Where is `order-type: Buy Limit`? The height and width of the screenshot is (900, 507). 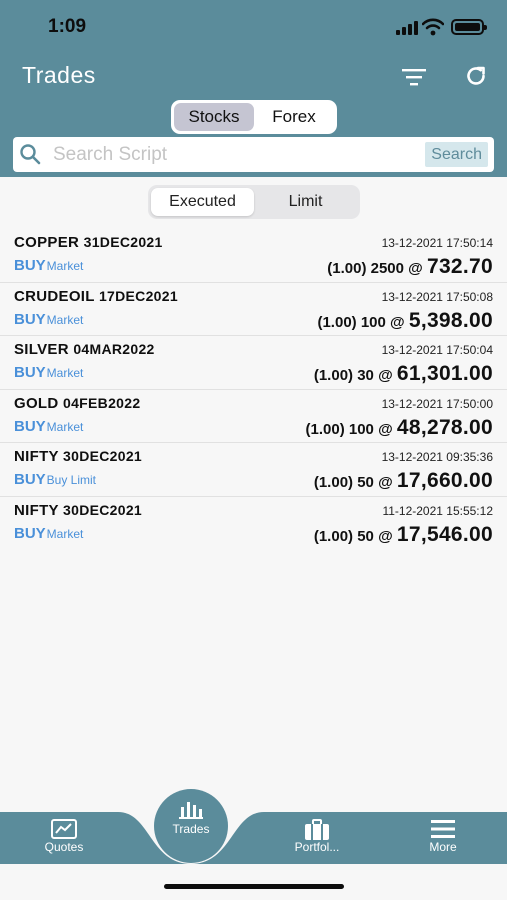
order-type: Buy Limit is located at coordinates (71, 480).